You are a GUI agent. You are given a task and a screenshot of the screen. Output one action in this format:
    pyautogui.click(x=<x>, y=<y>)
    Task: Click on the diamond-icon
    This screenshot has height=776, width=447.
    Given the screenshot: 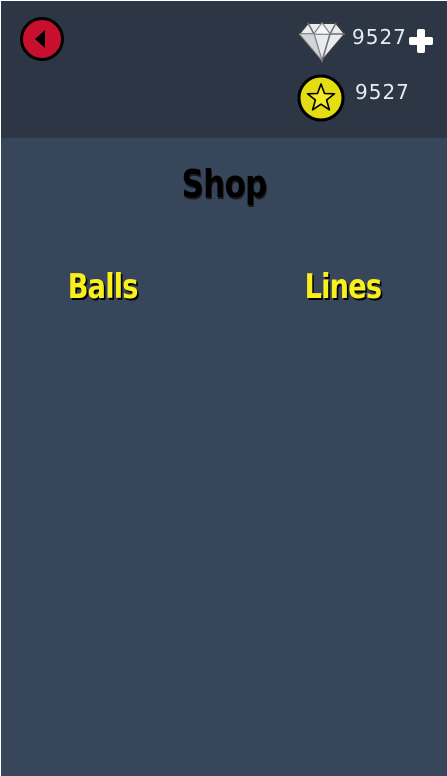 What is the action you would take?
    pyautogui.click(x=322, y=42)
    